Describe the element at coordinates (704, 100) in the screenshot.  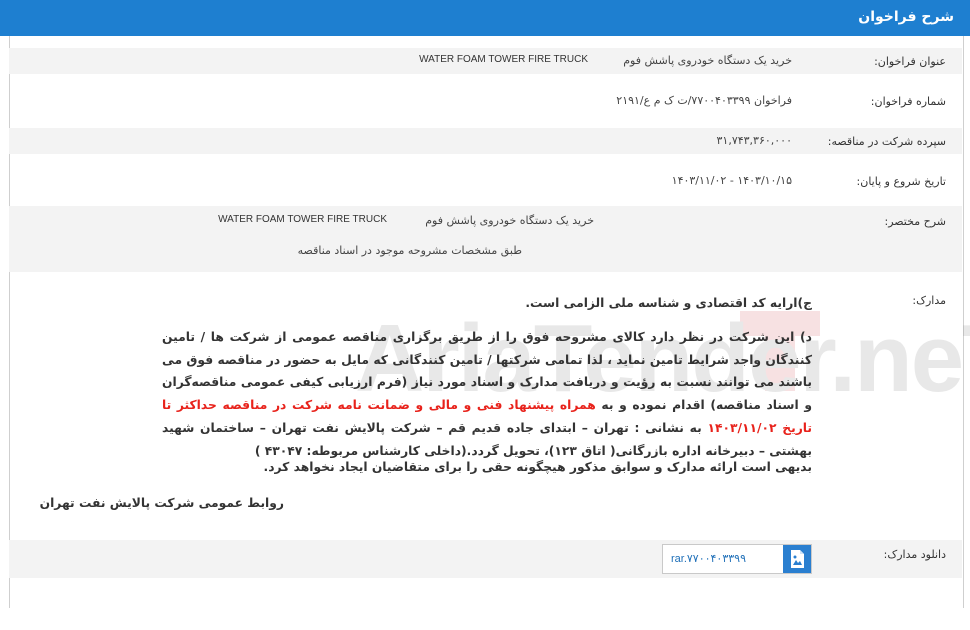
I see `value-number: فراخوان ۷۷۰۰۴۰۳۳۹۹/ت ک م ع/۲۱۹۱` at that location.